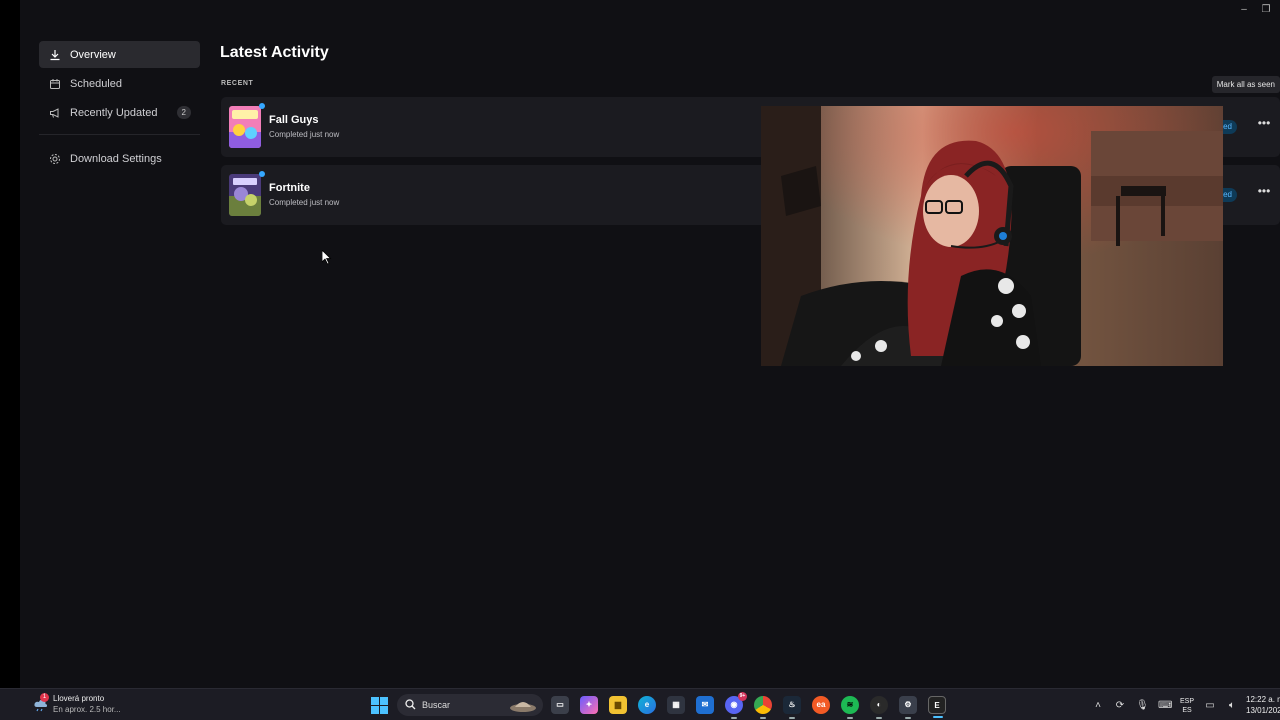 Image resolution: width=1280 pixels, height=720 pixels. I want to click on game-thumbnail-fortnite, so click(245, 195).